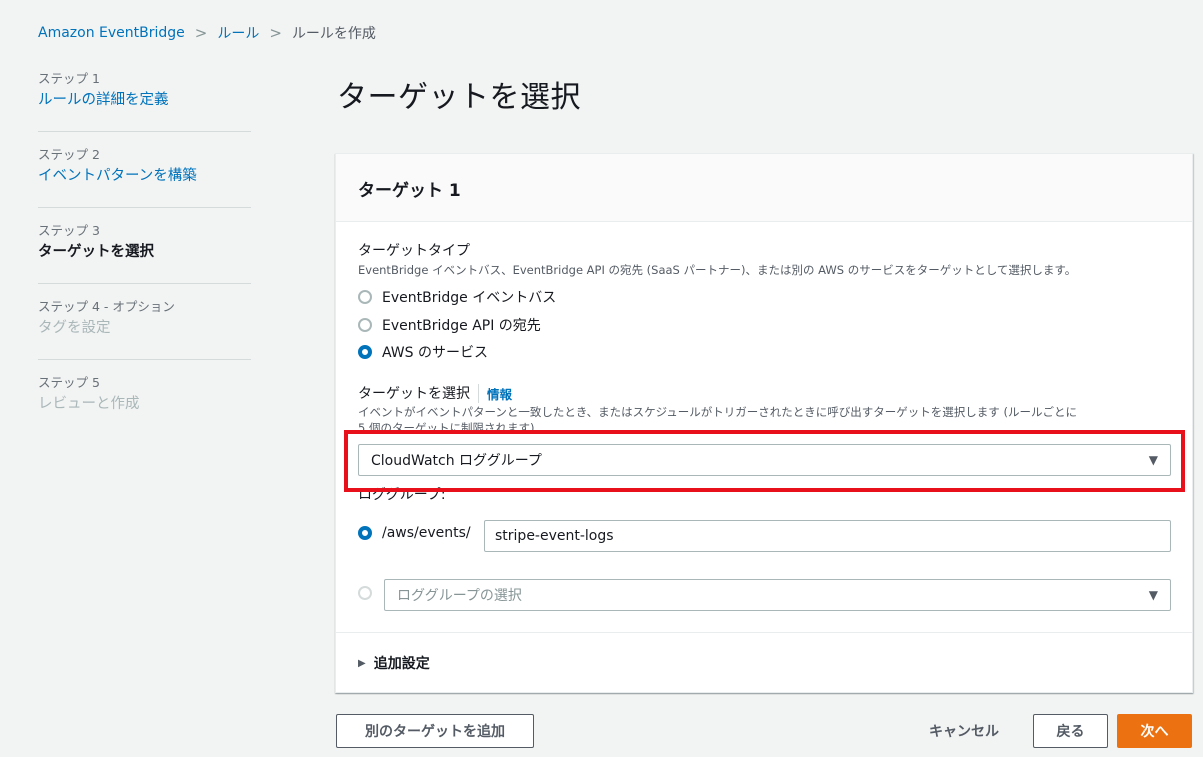 This screenshot has width=1203, height=757. Describe the element at coordinates (69, 154) in the screenshot. I see `step-number: ステップ 2` at that location.